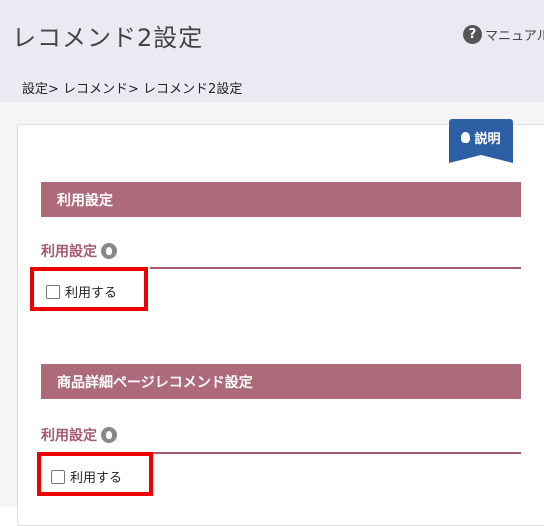  What do you see at coordinates (466, 137) in the screenshot?
I see `lightbulb-icon` at bounding box center [466, 137].